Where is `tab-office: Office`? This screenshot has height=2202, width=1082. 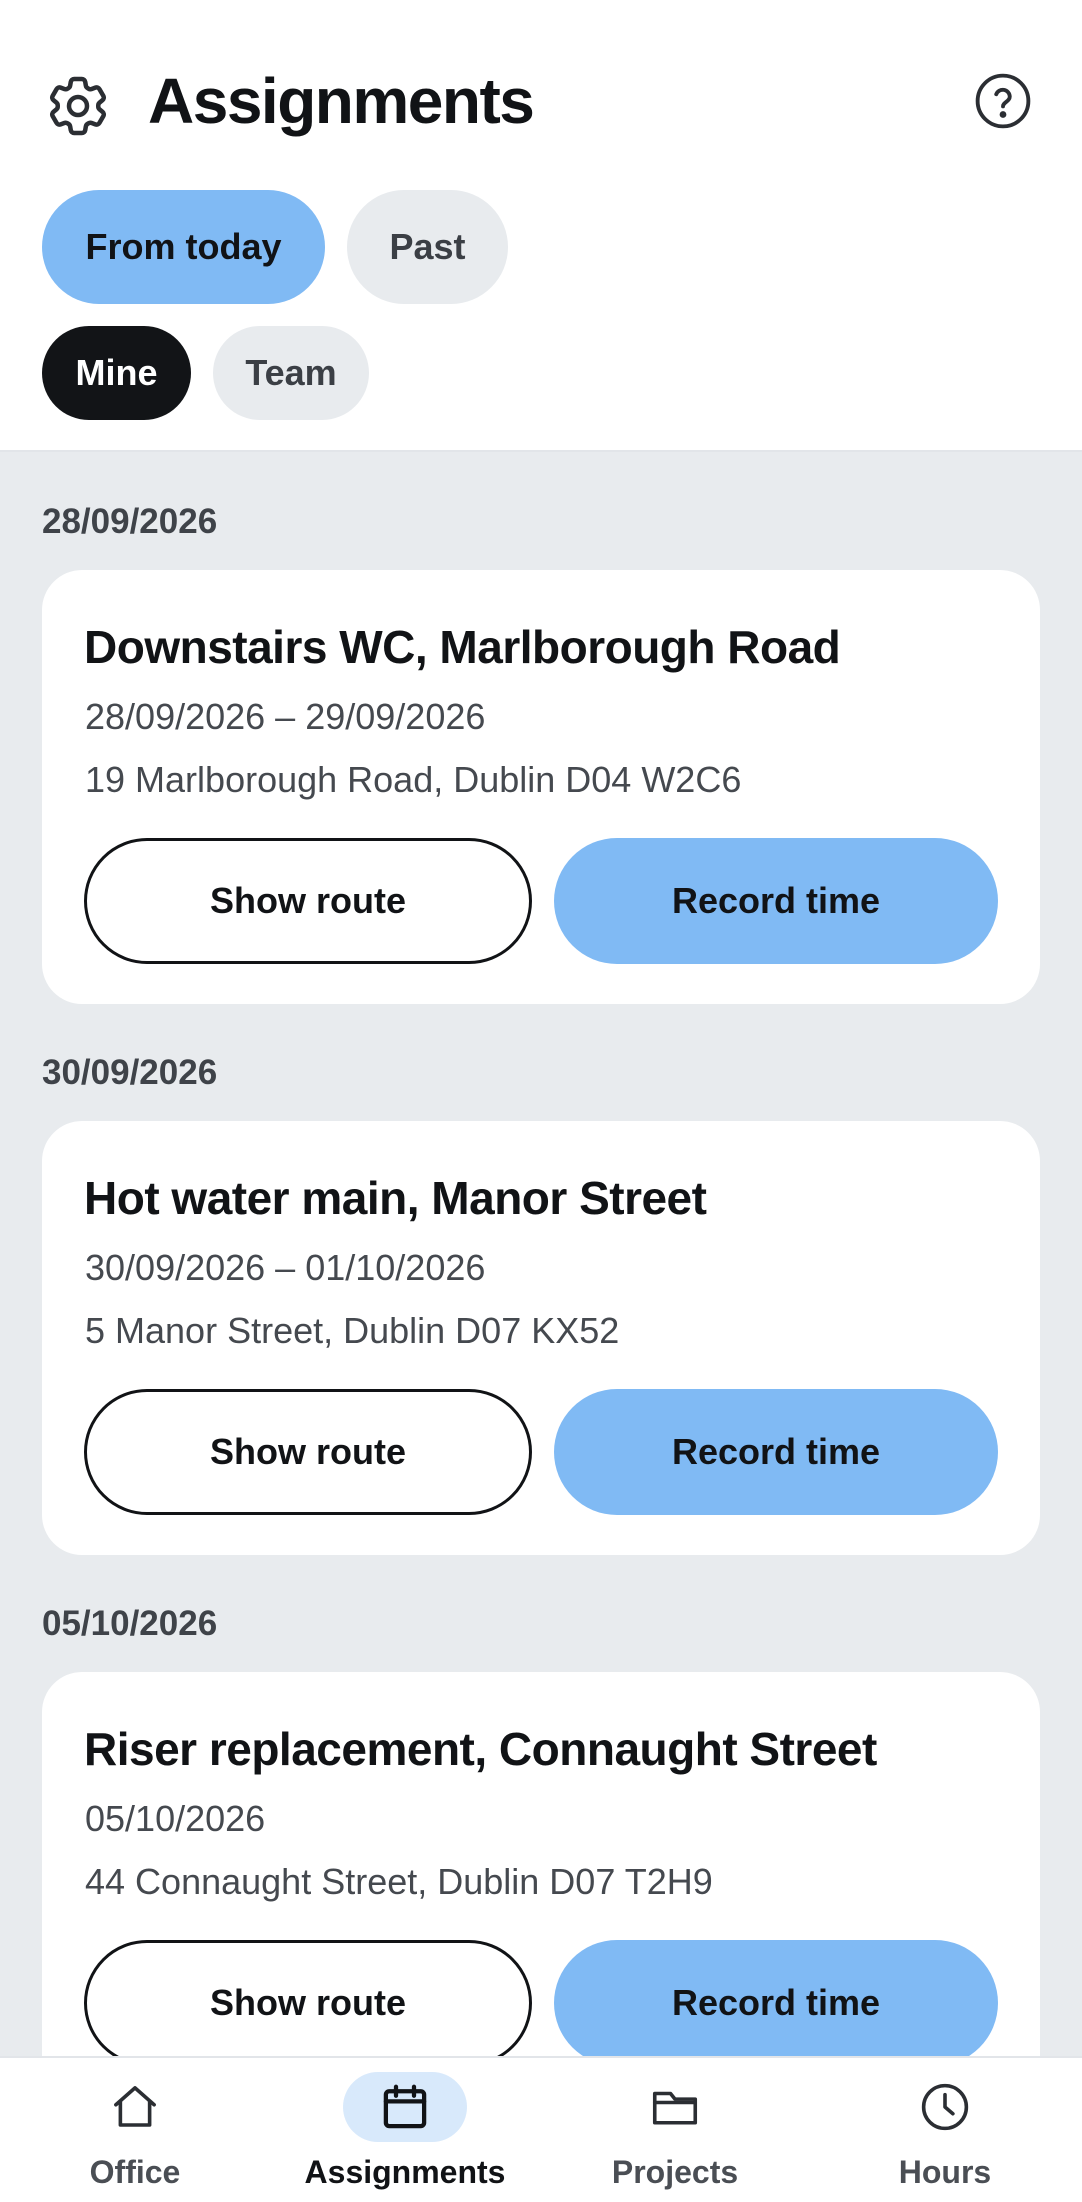 tab-office: Office is located at coordinates (135, 2130).